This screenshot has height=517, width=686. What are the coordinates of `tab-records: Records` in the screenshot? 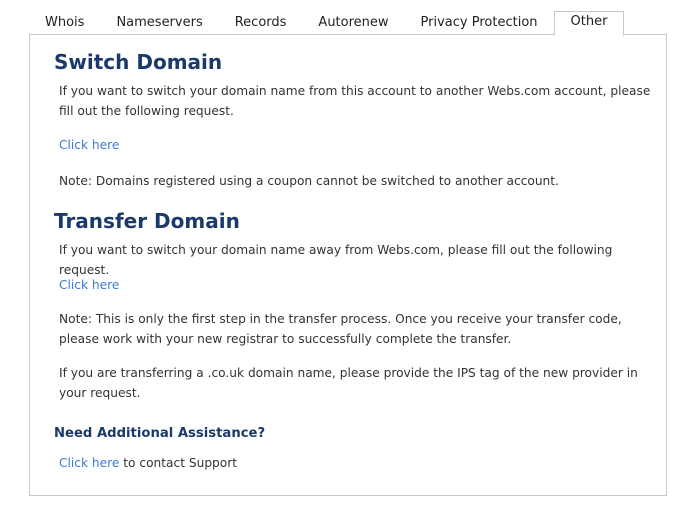 It's located at (261, 24).